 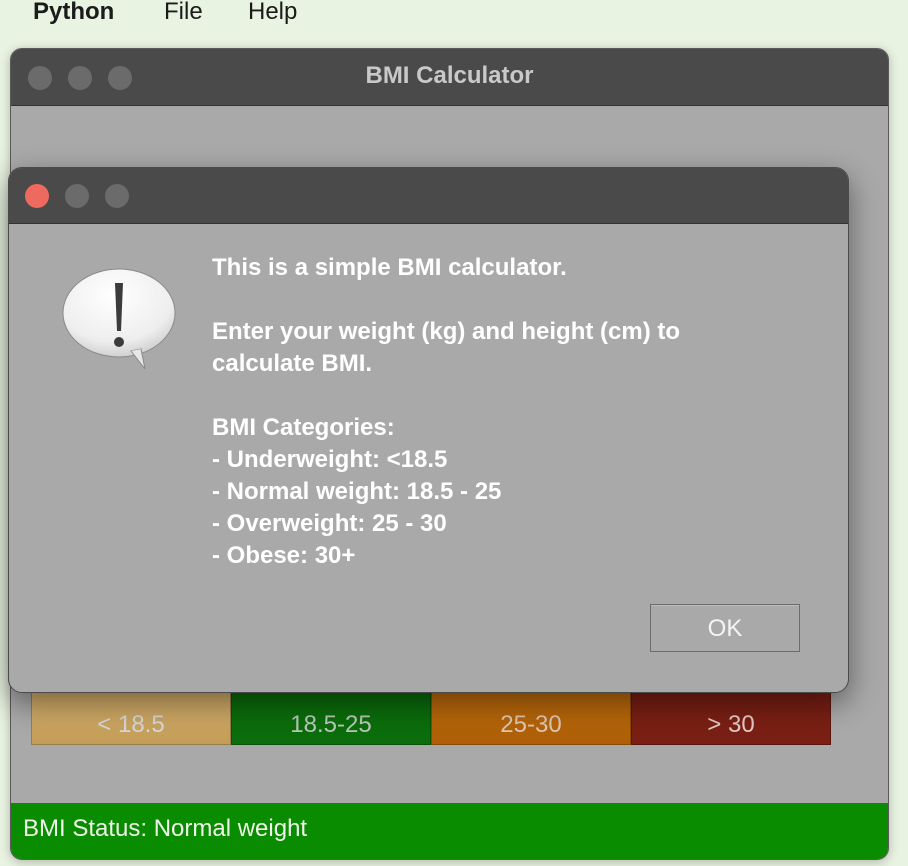 What do you see at coordinates (303, 427) in the screenshot?
I see `categories-heading: BMI Categories:` at bounding box center [303, 427].